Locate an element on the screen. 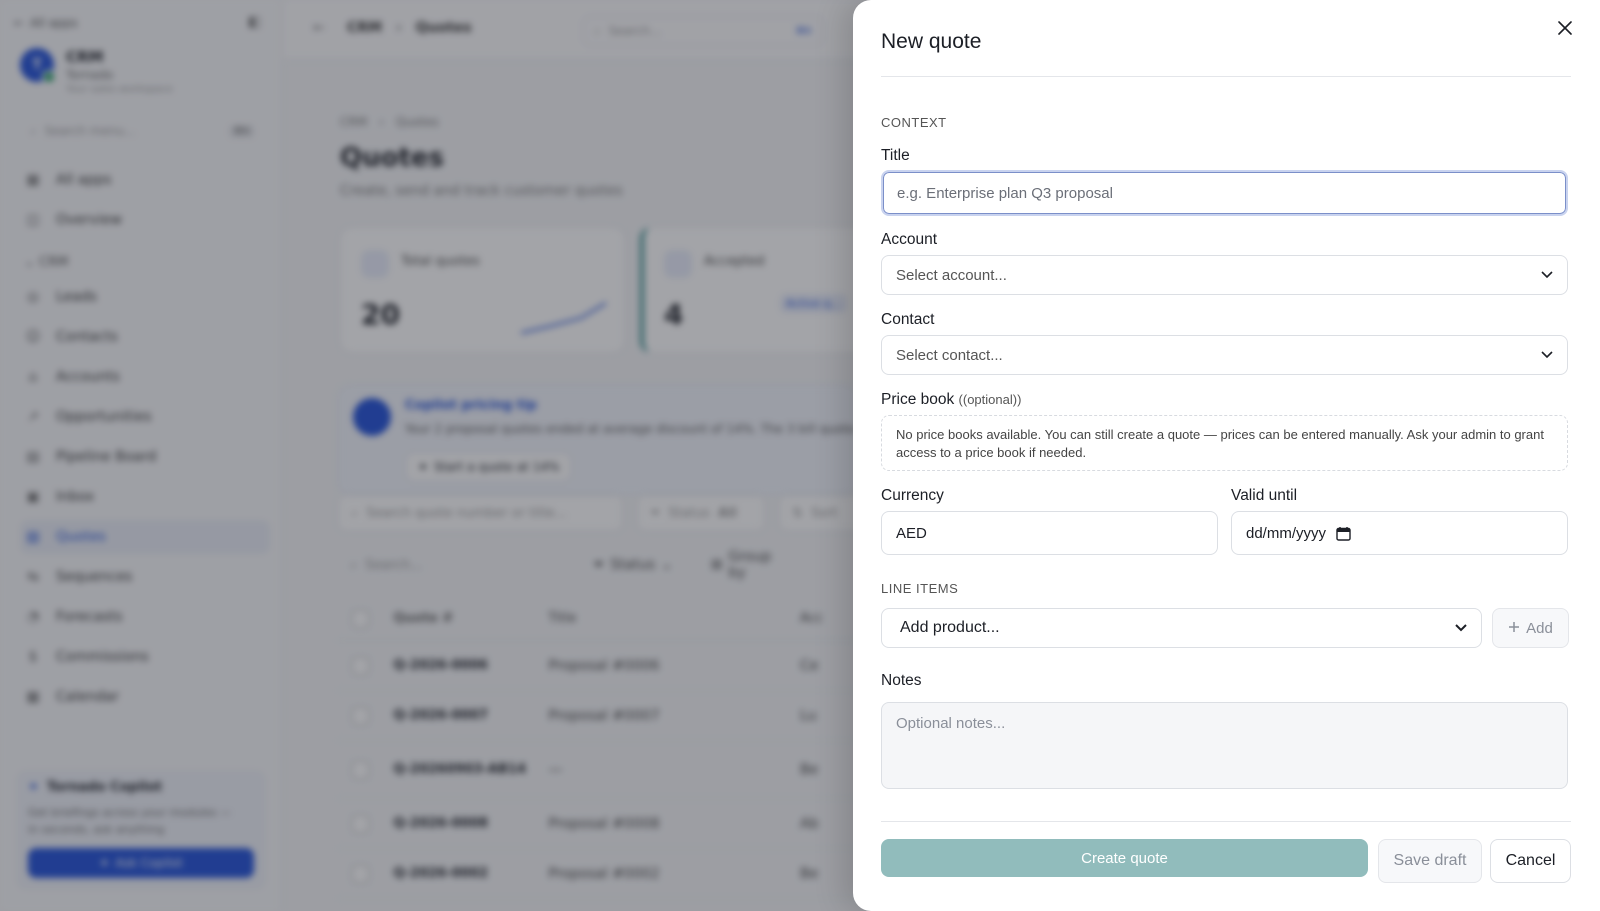  cancel-button: Cancel is located at coordinates (1530, 861).